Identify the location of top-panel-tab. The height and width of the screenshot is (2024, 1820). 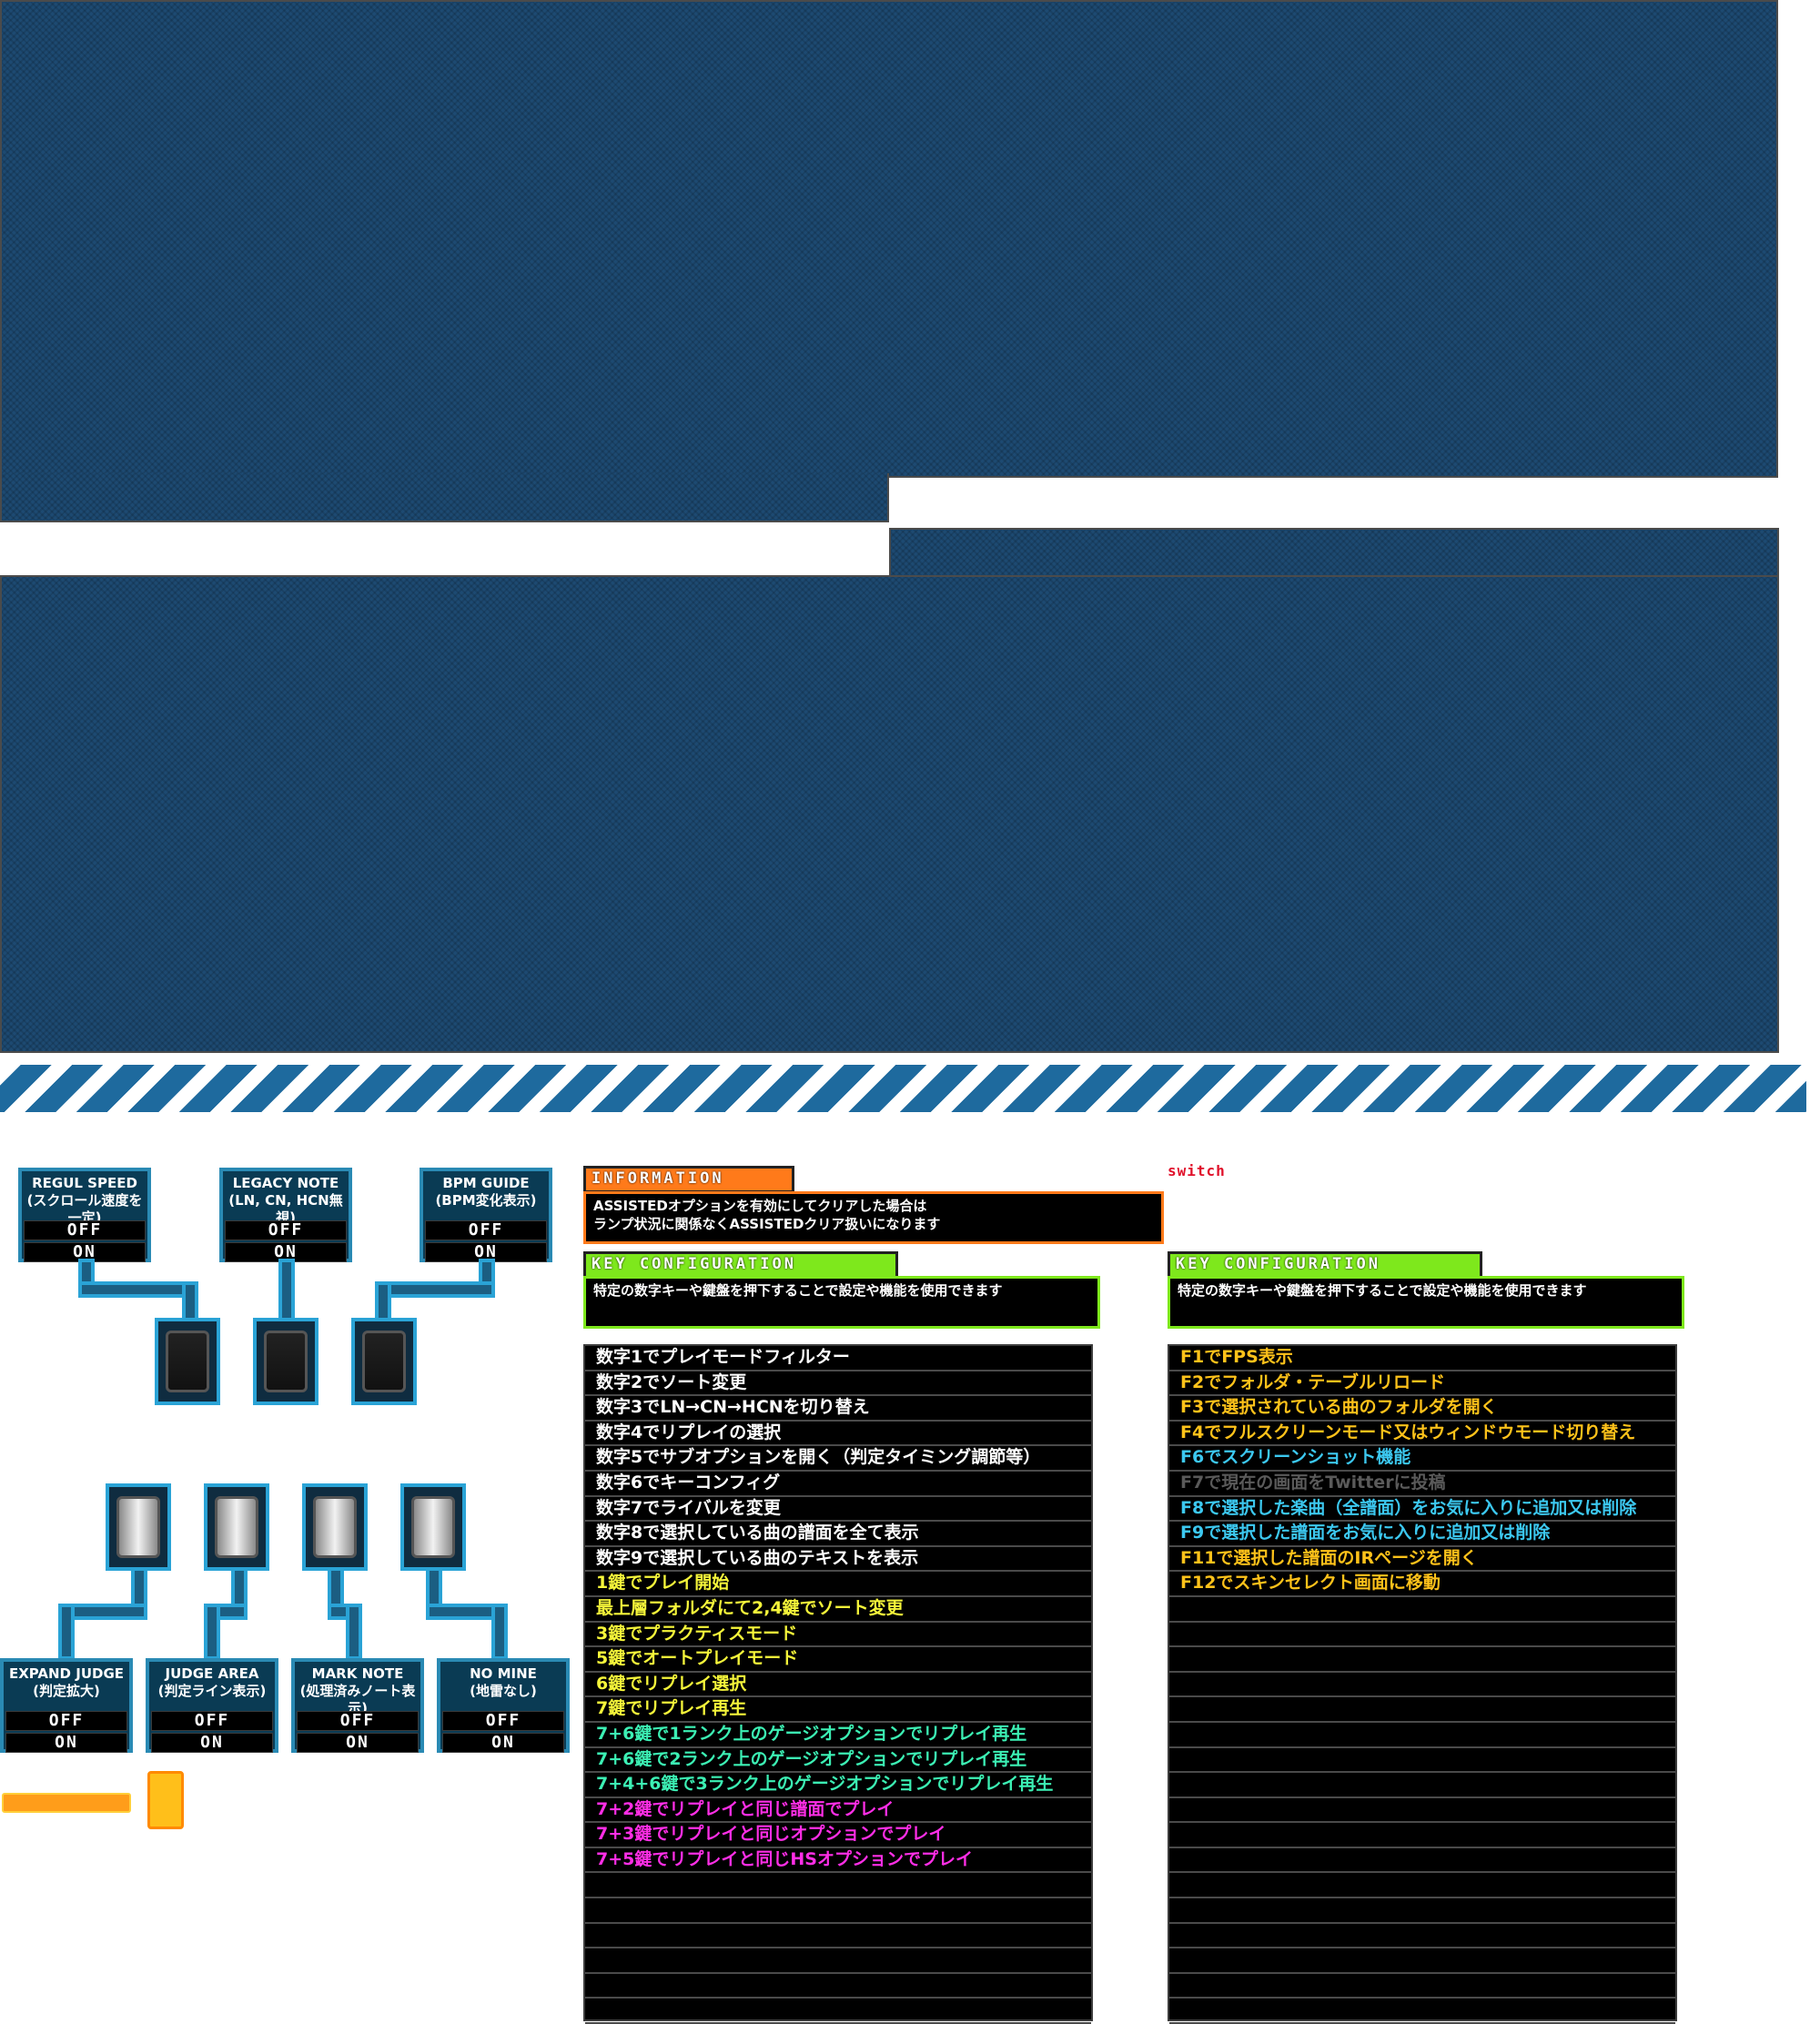
(445, 498).